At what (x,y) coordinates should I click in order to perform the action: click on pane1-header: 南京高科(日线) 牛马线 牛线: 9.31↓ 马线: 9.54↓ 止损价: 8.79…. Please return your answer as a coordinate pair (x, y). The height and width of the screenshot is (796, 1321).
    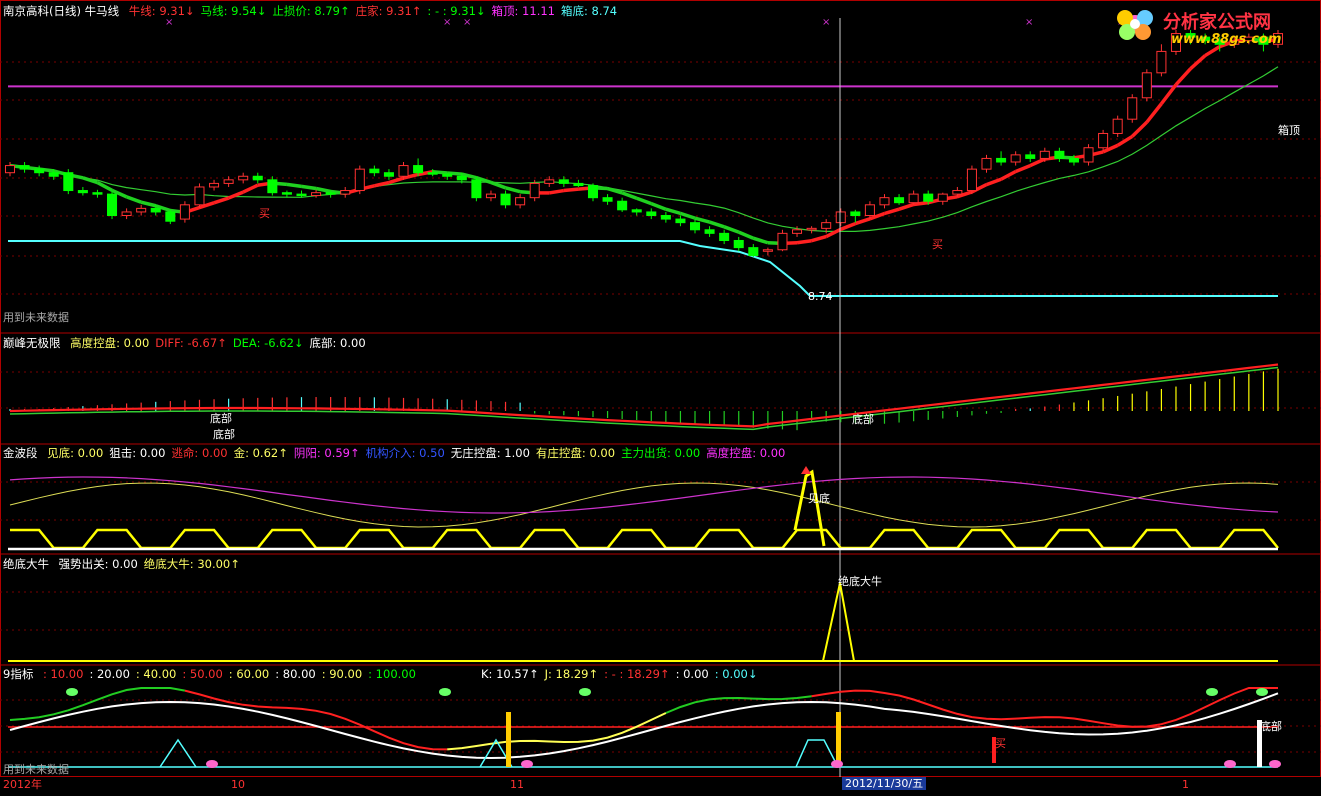
    Looking at the image, I should click on (316, 11).